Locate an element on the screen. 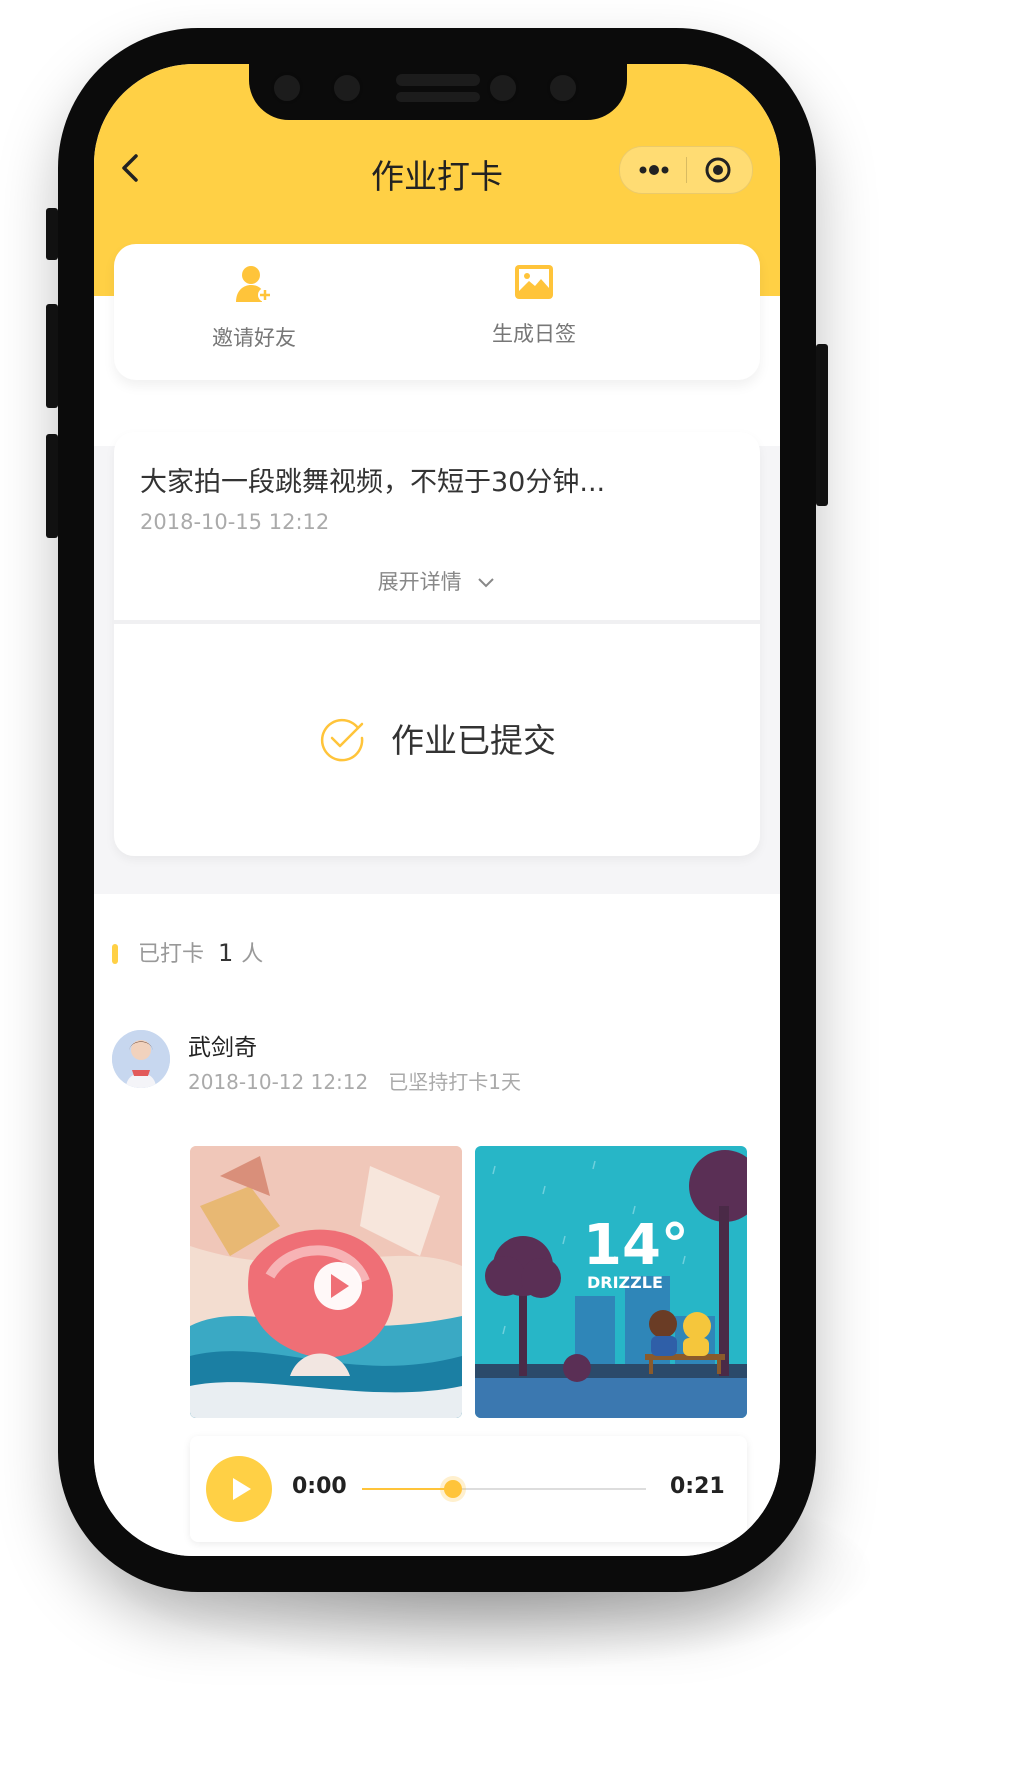  checkin-streak: 已坚持打卡1天 is located at coordinates (454, 1082).